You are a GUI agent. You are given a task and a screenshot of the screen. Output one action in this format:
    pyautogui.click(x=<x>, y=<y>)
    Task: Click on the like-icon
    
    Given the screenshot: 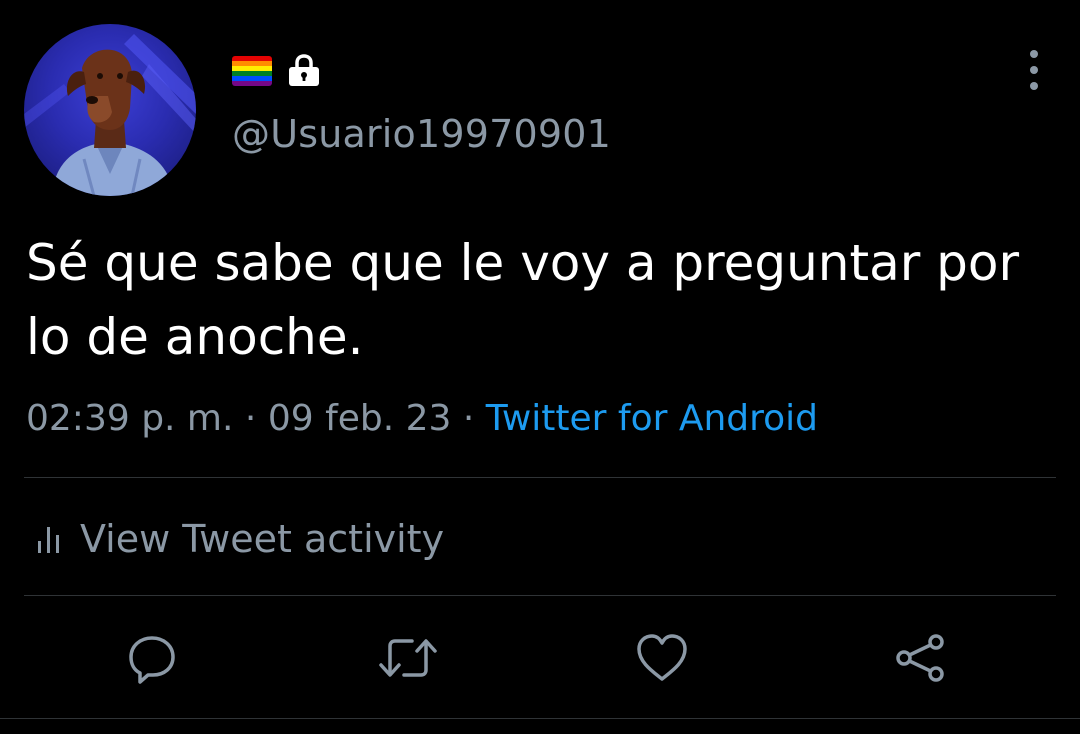 What is the action you would take?
    pyautogui.click(x=662, y=657)
    